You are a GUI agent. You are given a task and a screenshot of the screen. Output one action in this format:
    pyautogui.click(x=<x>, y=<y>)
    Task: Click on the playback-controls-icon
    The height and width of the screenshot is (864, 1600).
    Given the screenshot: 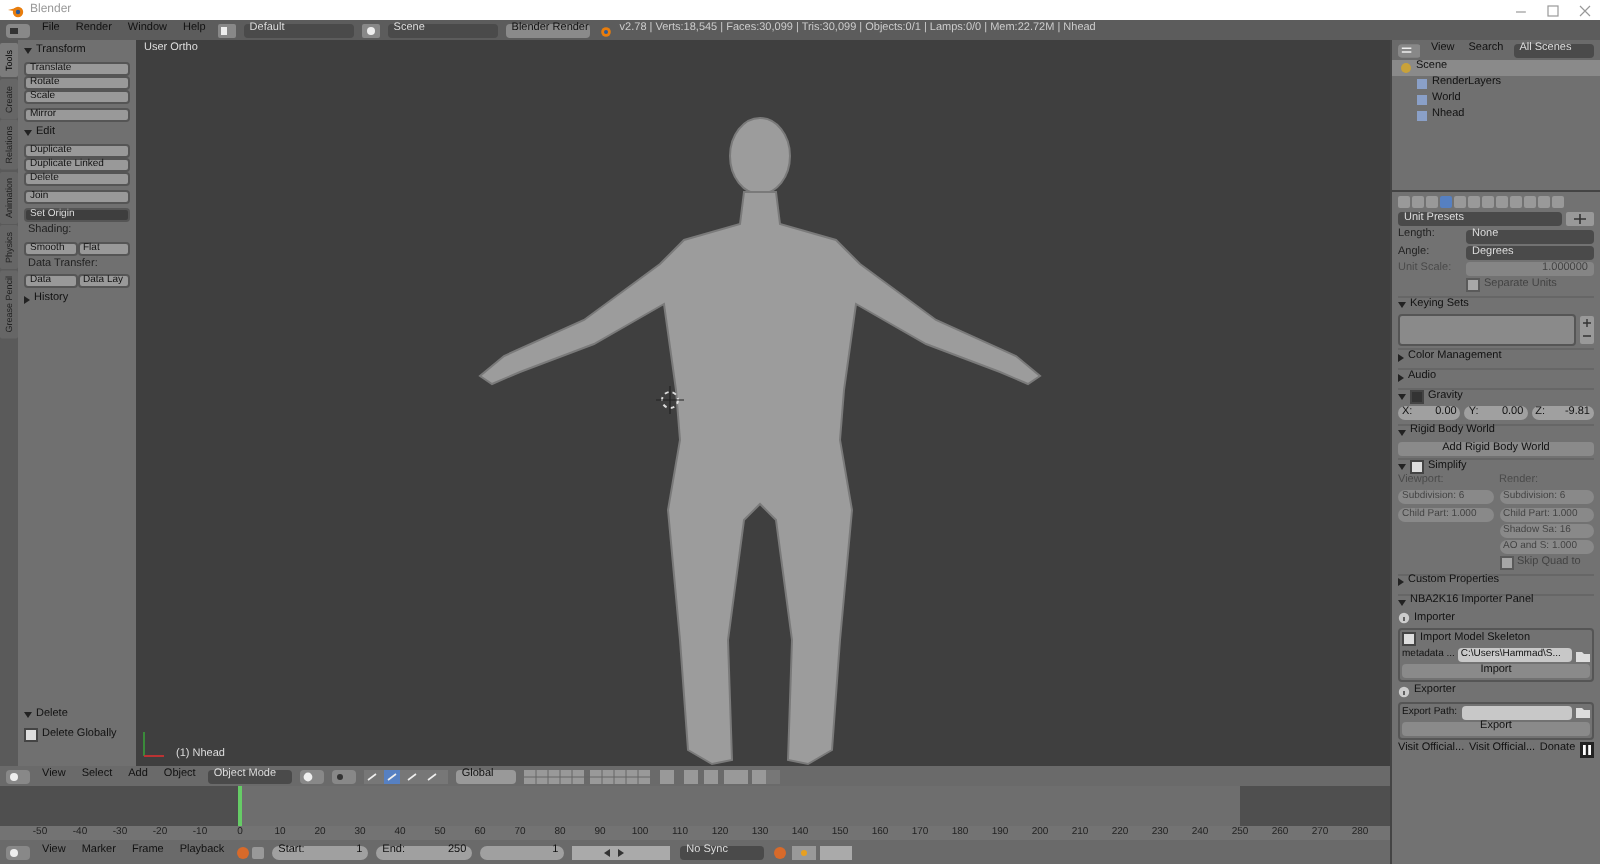 What is the action you would take?
    pyautogui.click(x=622, y=852)
    